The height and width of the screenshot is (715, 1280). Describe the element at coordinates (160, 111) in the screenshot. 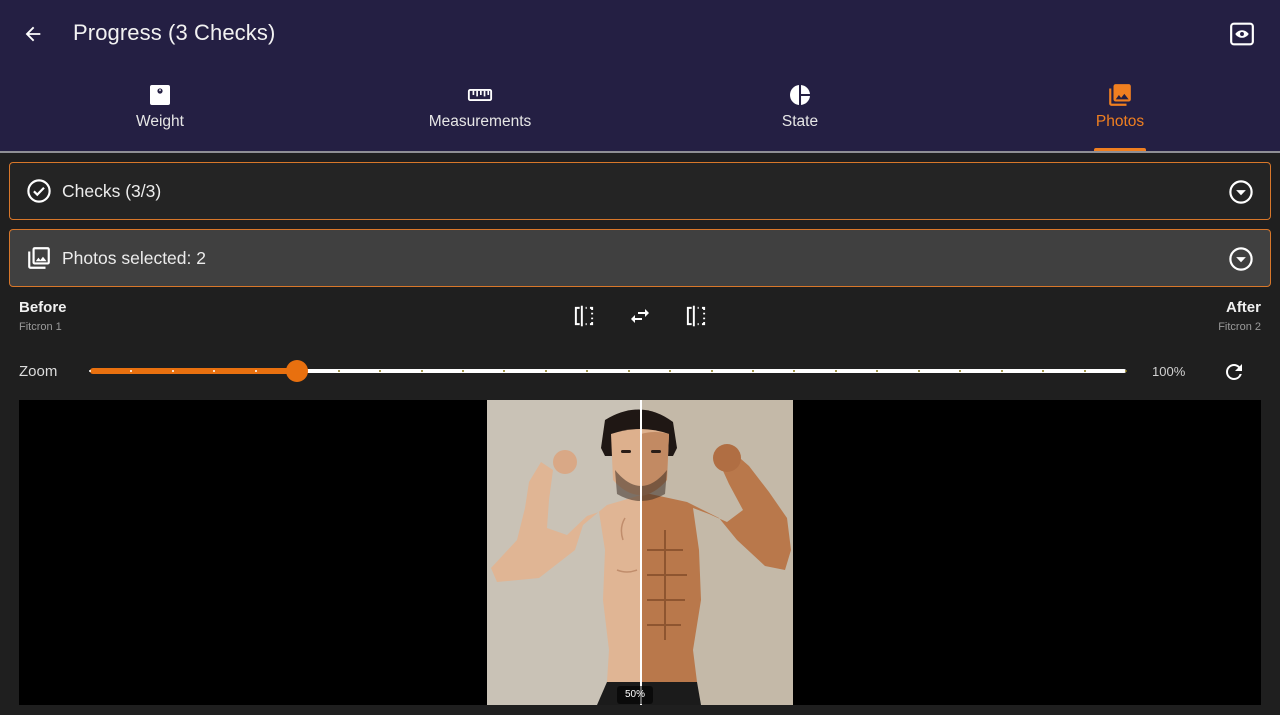

I see `tab-weight: Weight` at that location.